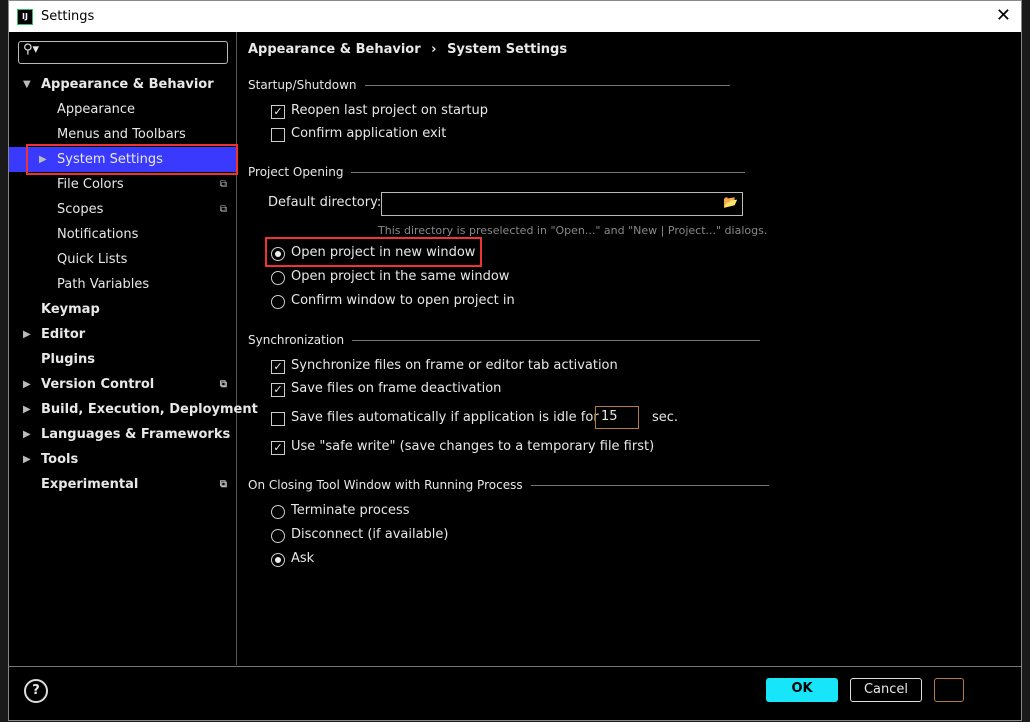 The image size is (1030, 722). I want to click on tree-item-label: Scopes, so click(80, 209).